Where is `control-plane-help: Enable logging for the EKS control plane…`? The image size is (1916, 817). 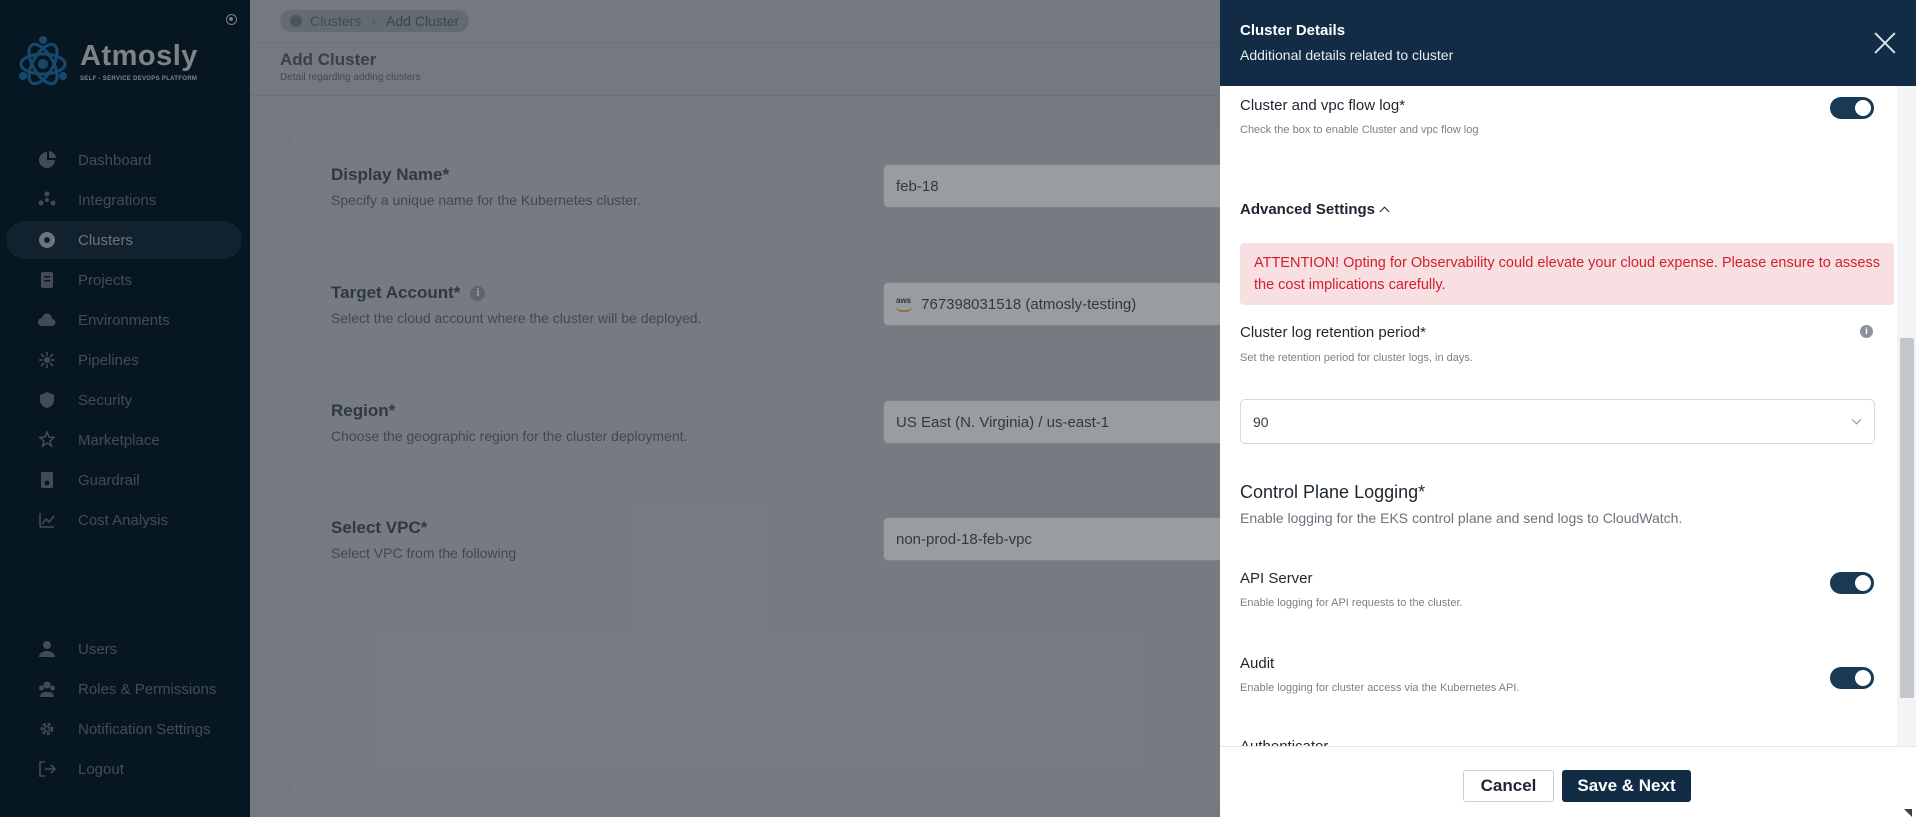 control-plane-help: Enable logging for the EKS control plane… is located at coordinates (1461, 518).